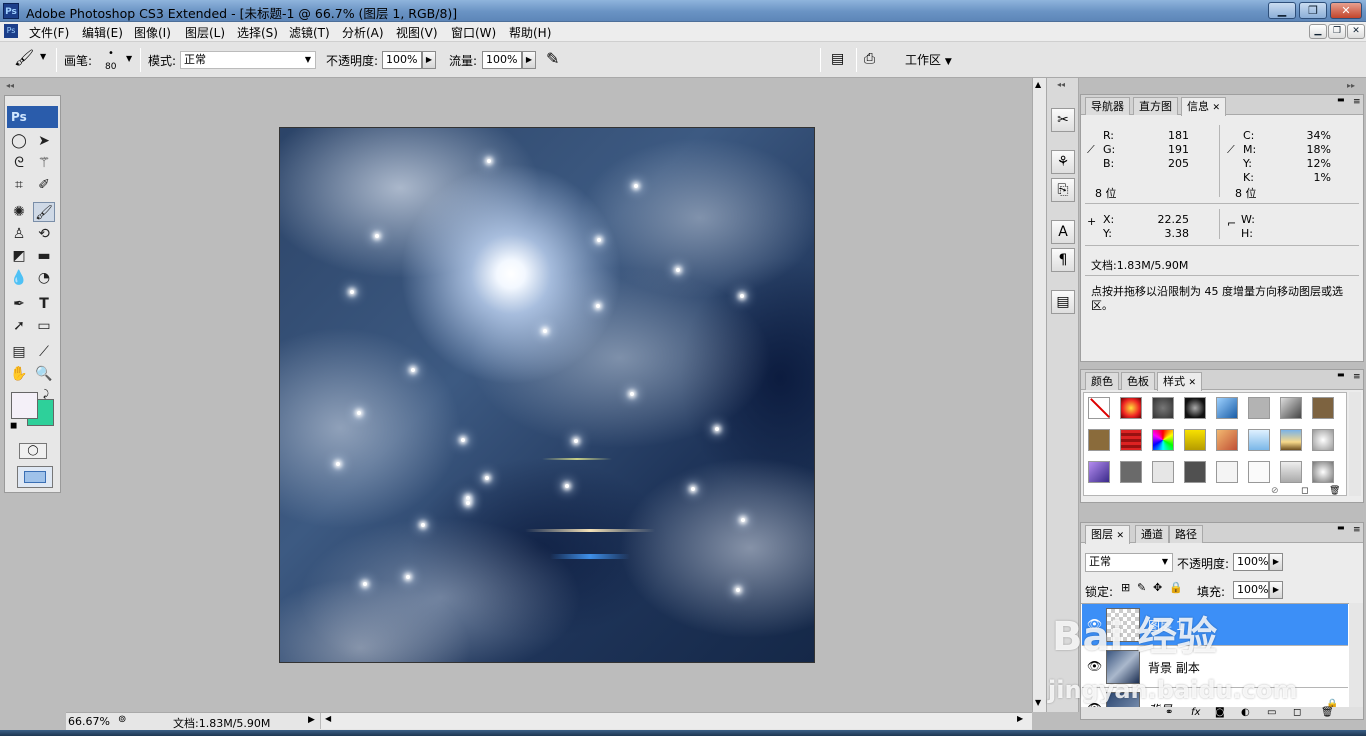 The width and height of the screenshot is (1366, 736). I want to click on path-select-icon: ➚, so click(19, 326).